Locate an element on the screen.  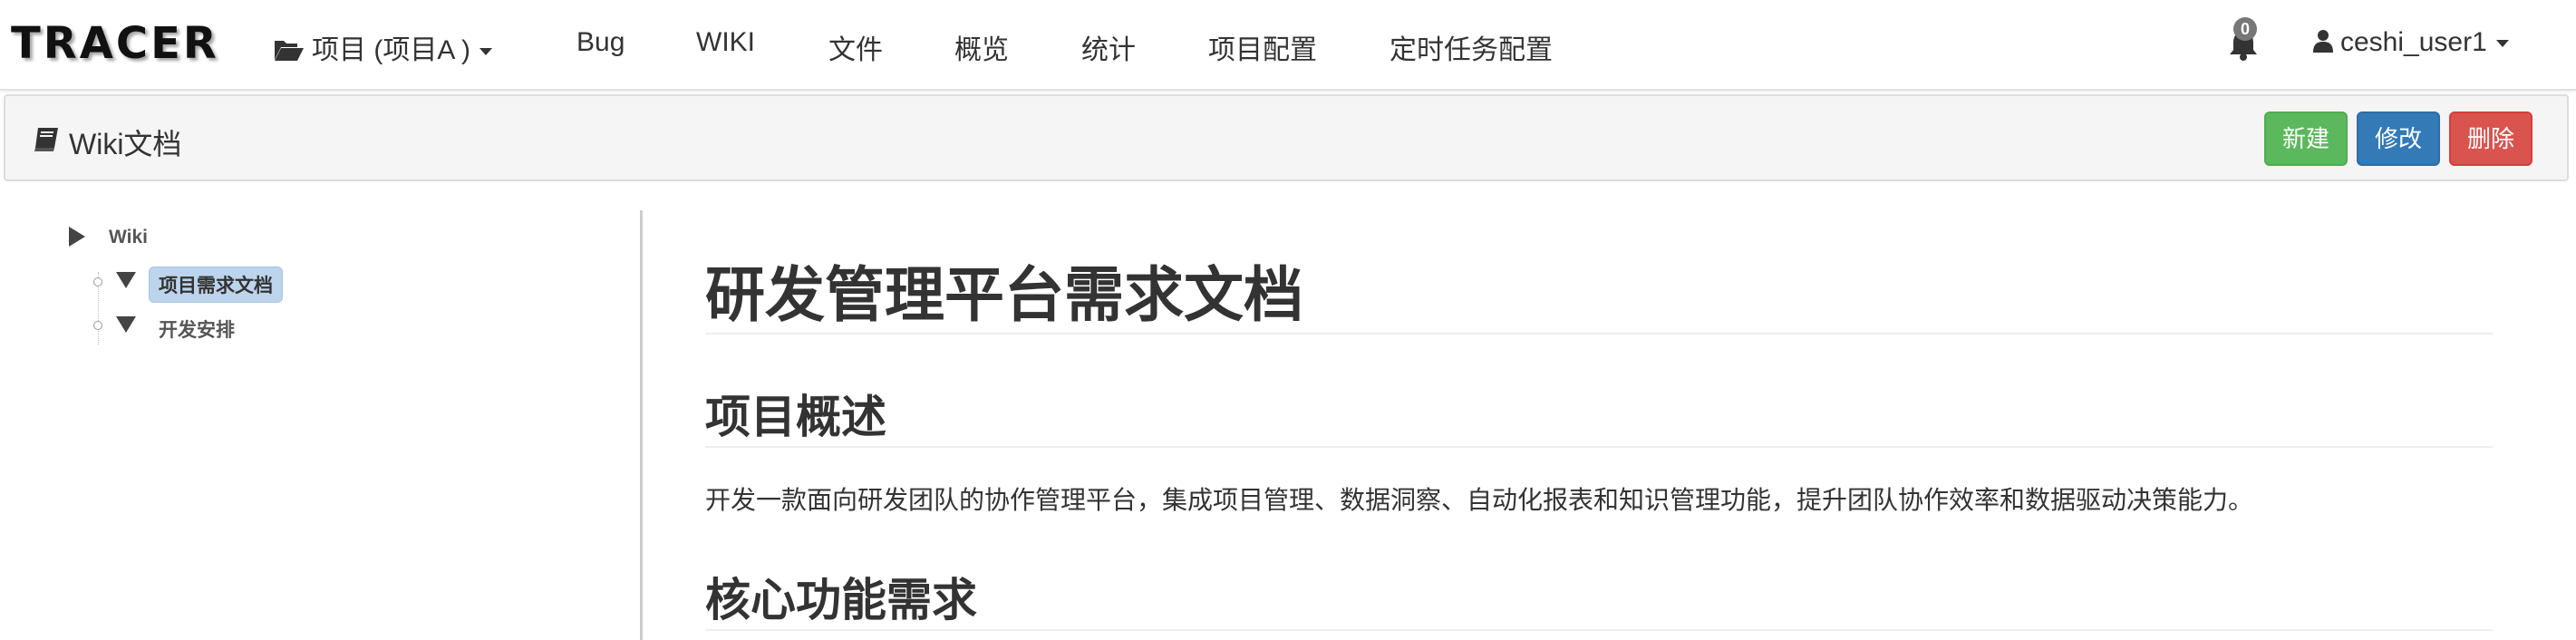
page-title: Wiki文档 is located at coordinates (125, 144).